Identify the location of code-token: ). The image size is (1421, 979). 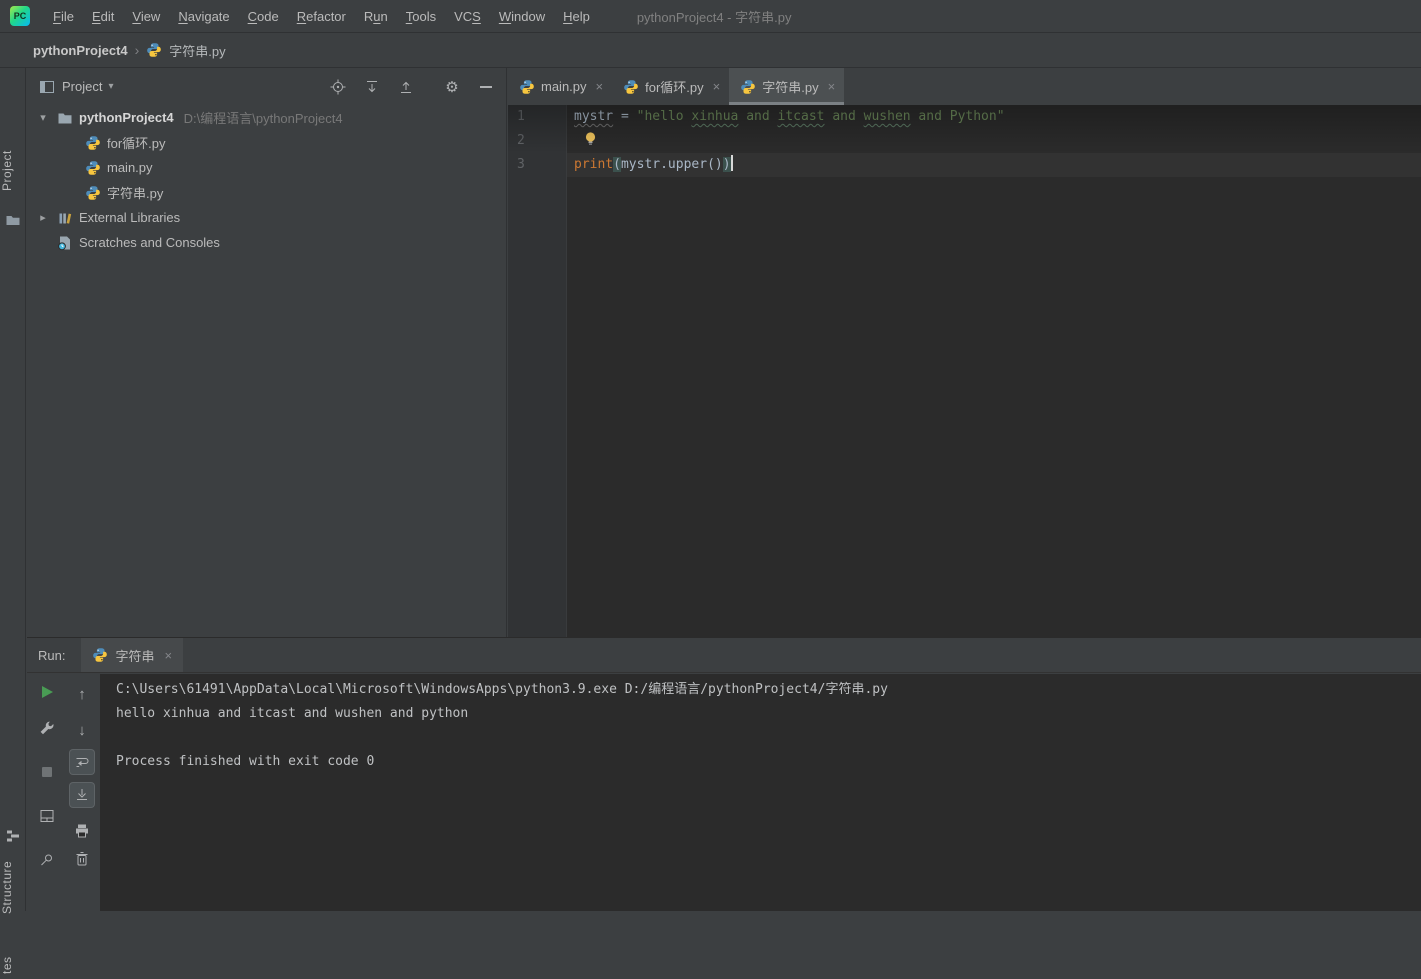
(726, 164).